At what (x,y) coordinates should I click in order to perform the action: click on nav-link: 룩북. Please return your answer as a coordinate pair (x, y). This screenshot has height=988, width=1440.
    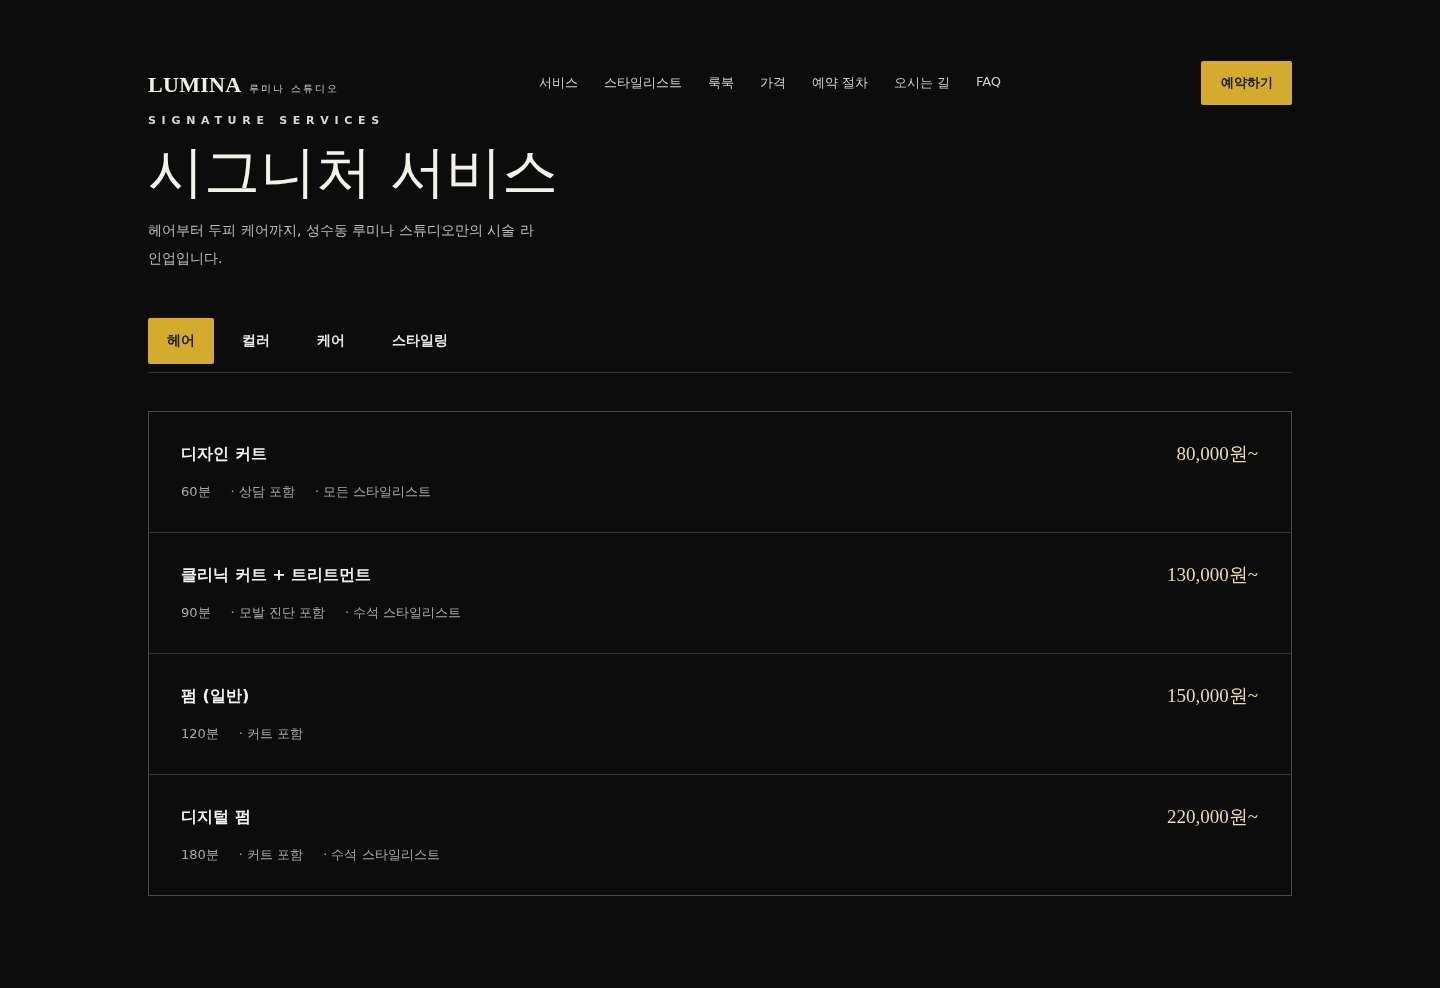
    Looking at the image, I should click on (720, 83).